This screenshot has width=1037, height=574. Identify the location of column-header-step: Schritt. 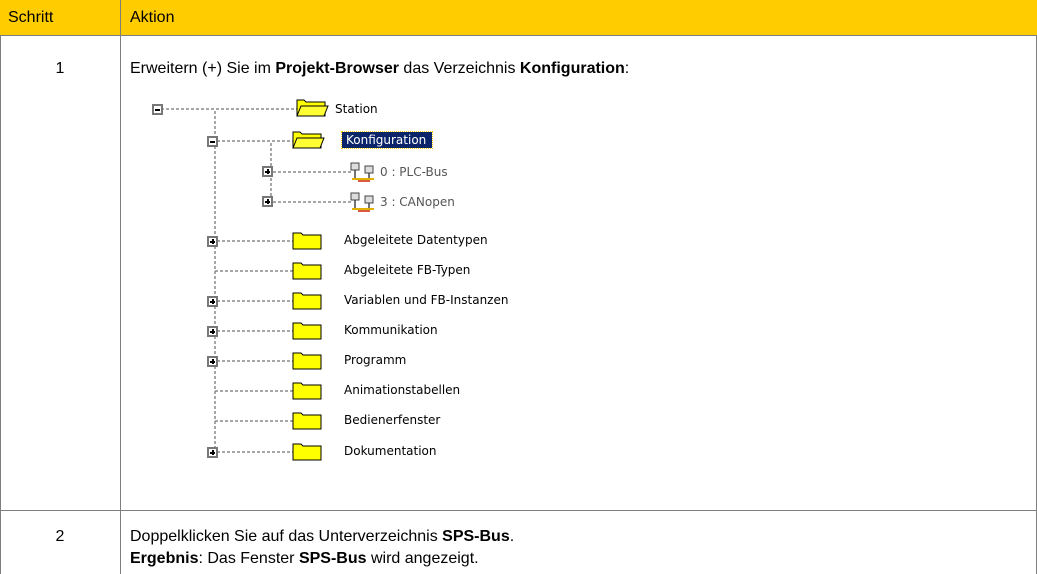
(60, 17).